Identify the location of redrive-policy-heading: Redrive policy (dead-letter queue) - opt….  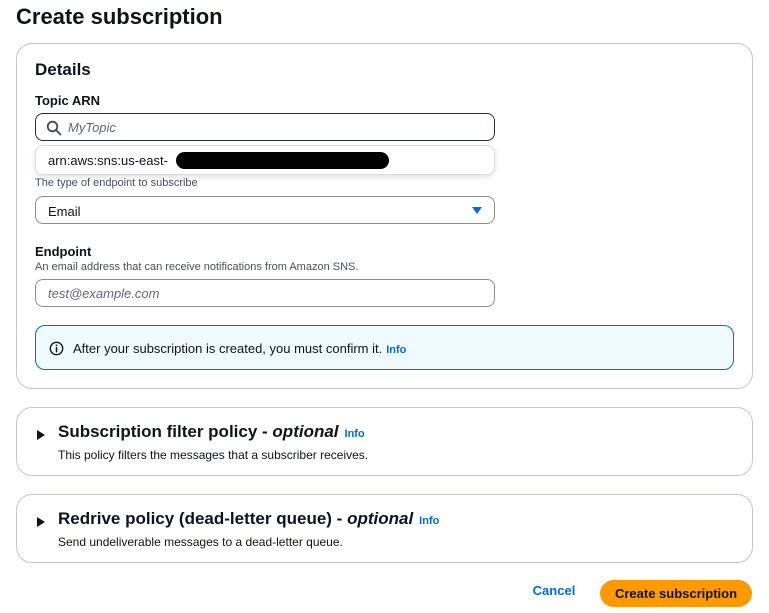
(248, 519).